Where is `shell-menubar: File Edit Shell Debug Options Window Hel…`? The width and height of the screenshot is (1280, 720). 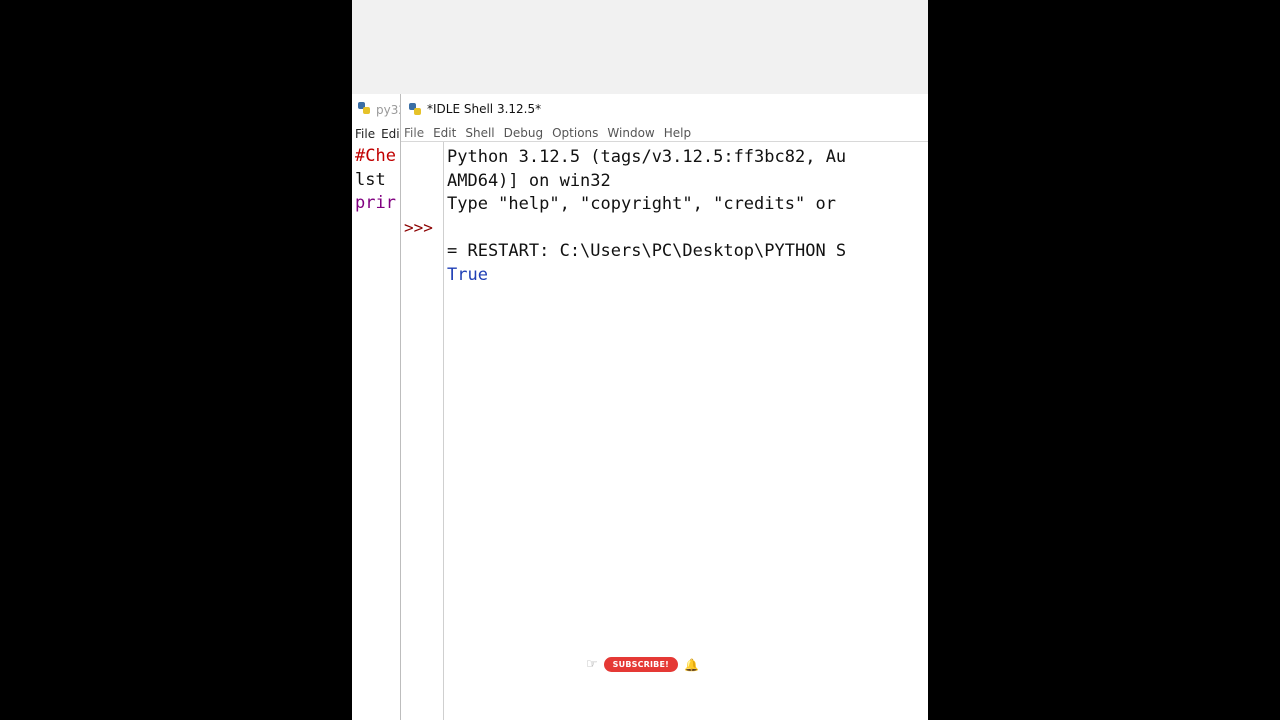
shell-menubar: File Edit Shell Debug Options Window Hel… is located at coordinates (664, 133).